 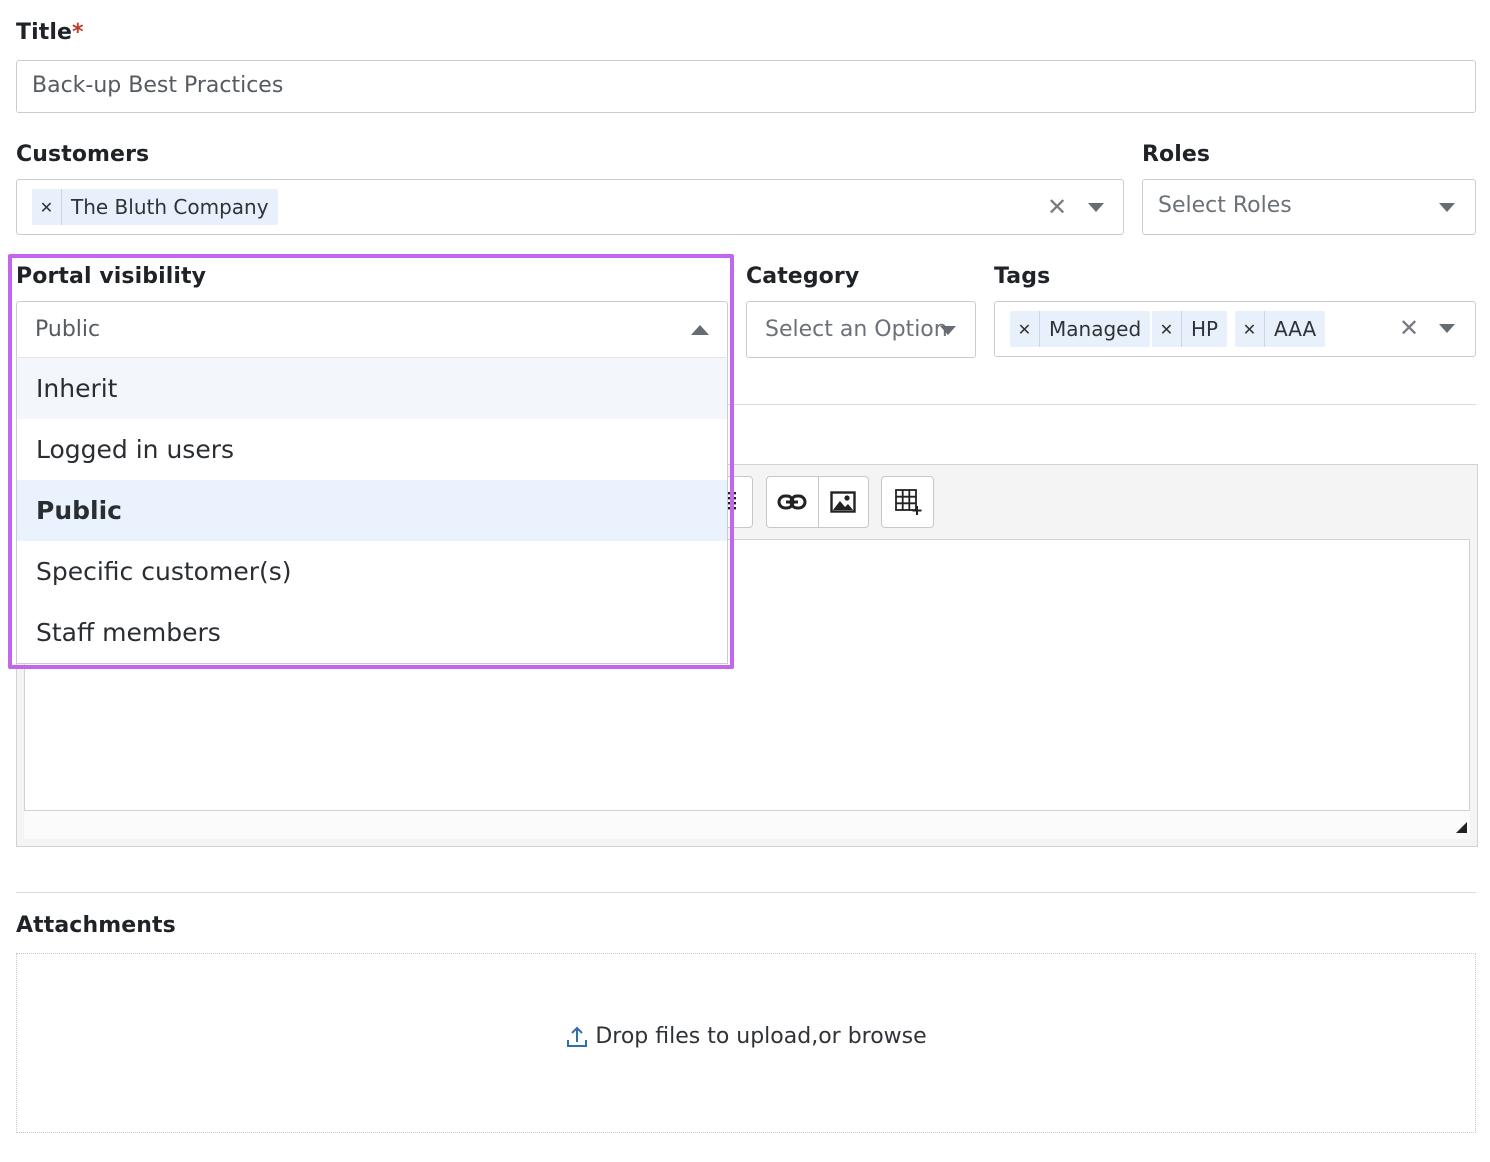 I want to click on customer-chip: ✕ The Bluth Company, so click(x=155, y=207).